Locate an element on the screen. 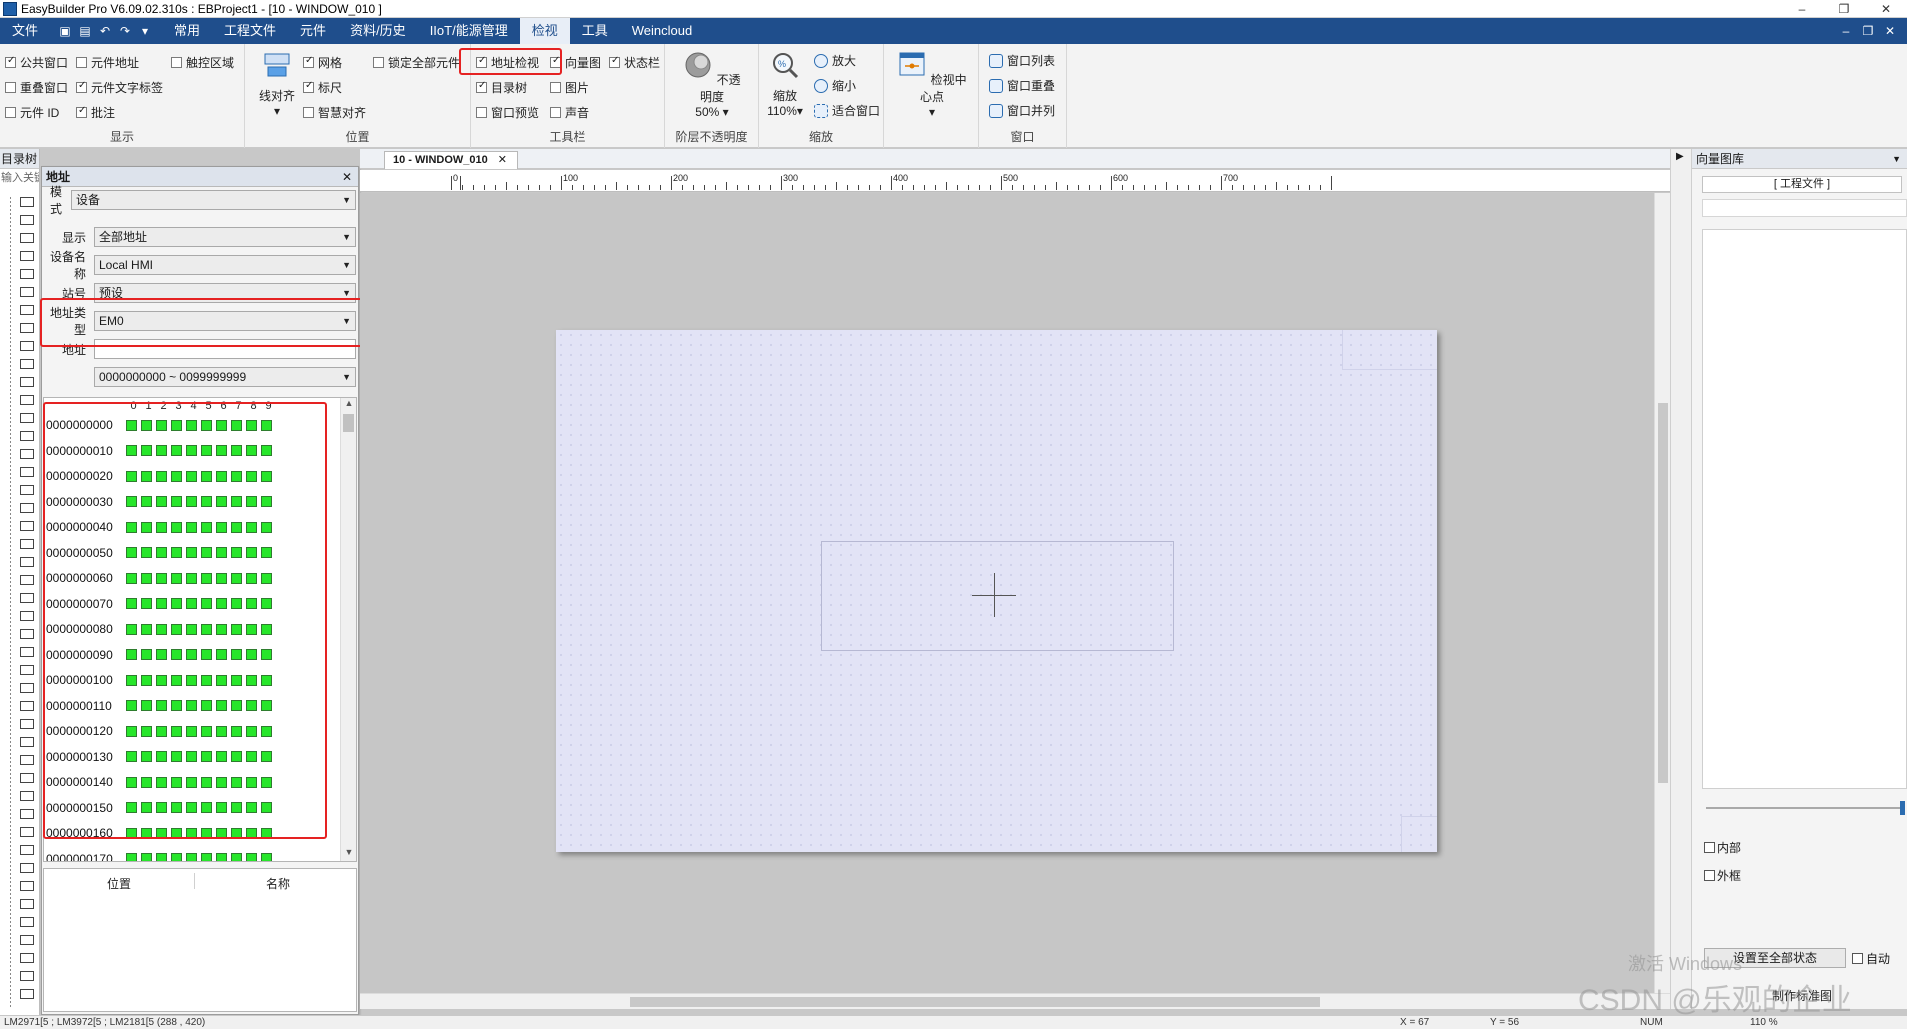 This screenshot has width=1907, height=1029. restore-button: ❐ is located at coordinates (1844, 9).